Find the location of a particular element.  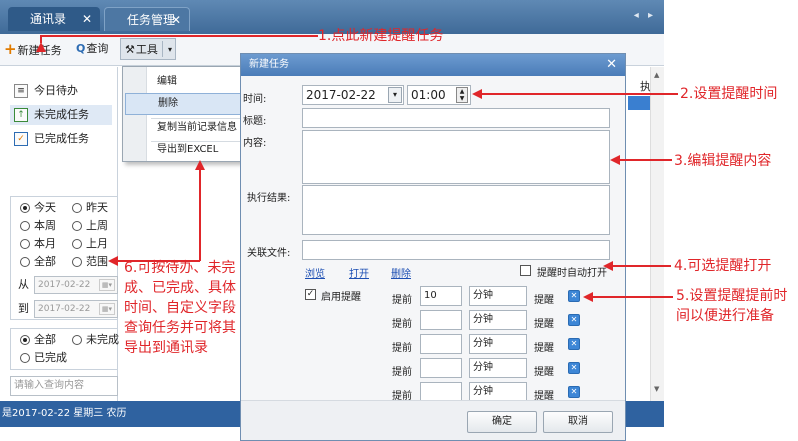

annotation-3: 3.编辑提醒内容 is located at coordinates (723, 161).